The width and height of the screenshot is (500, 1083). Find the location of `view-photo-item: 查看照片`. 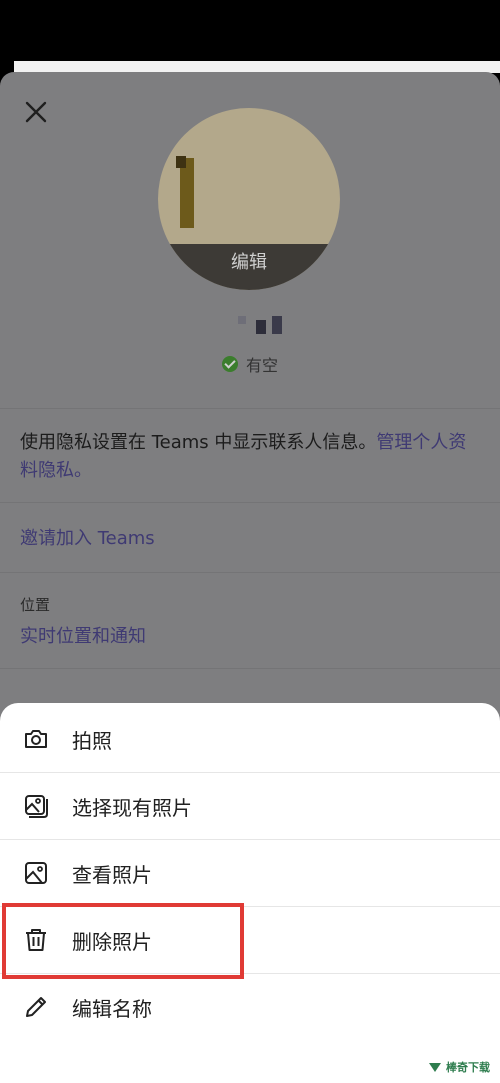

view-photo-item: 查看照片 is located at coordinates (250, 873).